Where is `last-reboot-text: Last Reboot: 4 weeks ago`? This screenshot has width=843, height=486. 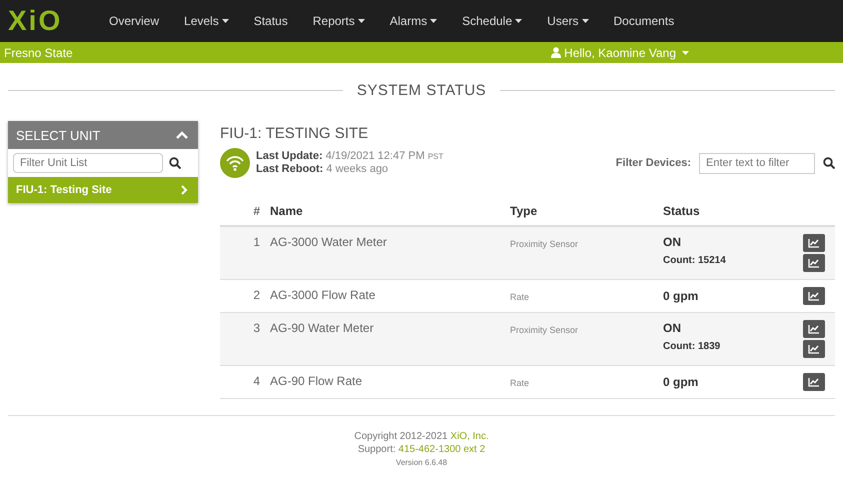
last-reboot-text: Last Reboot: 4 weeks ago is located at coordinates (323, 169).